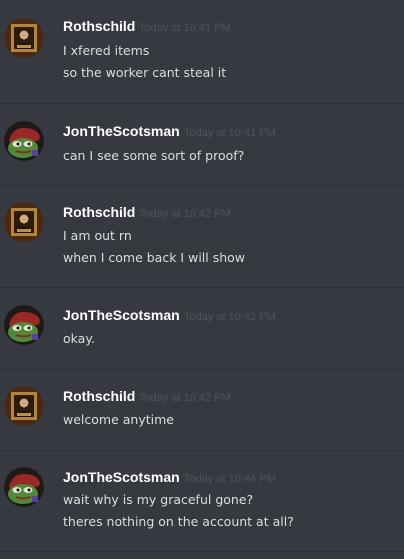  What do you see at coordinates (158, 499) in the screenshot?
I see `message-text: wait why is my graceful gone?` at bounding box center [158, 499].